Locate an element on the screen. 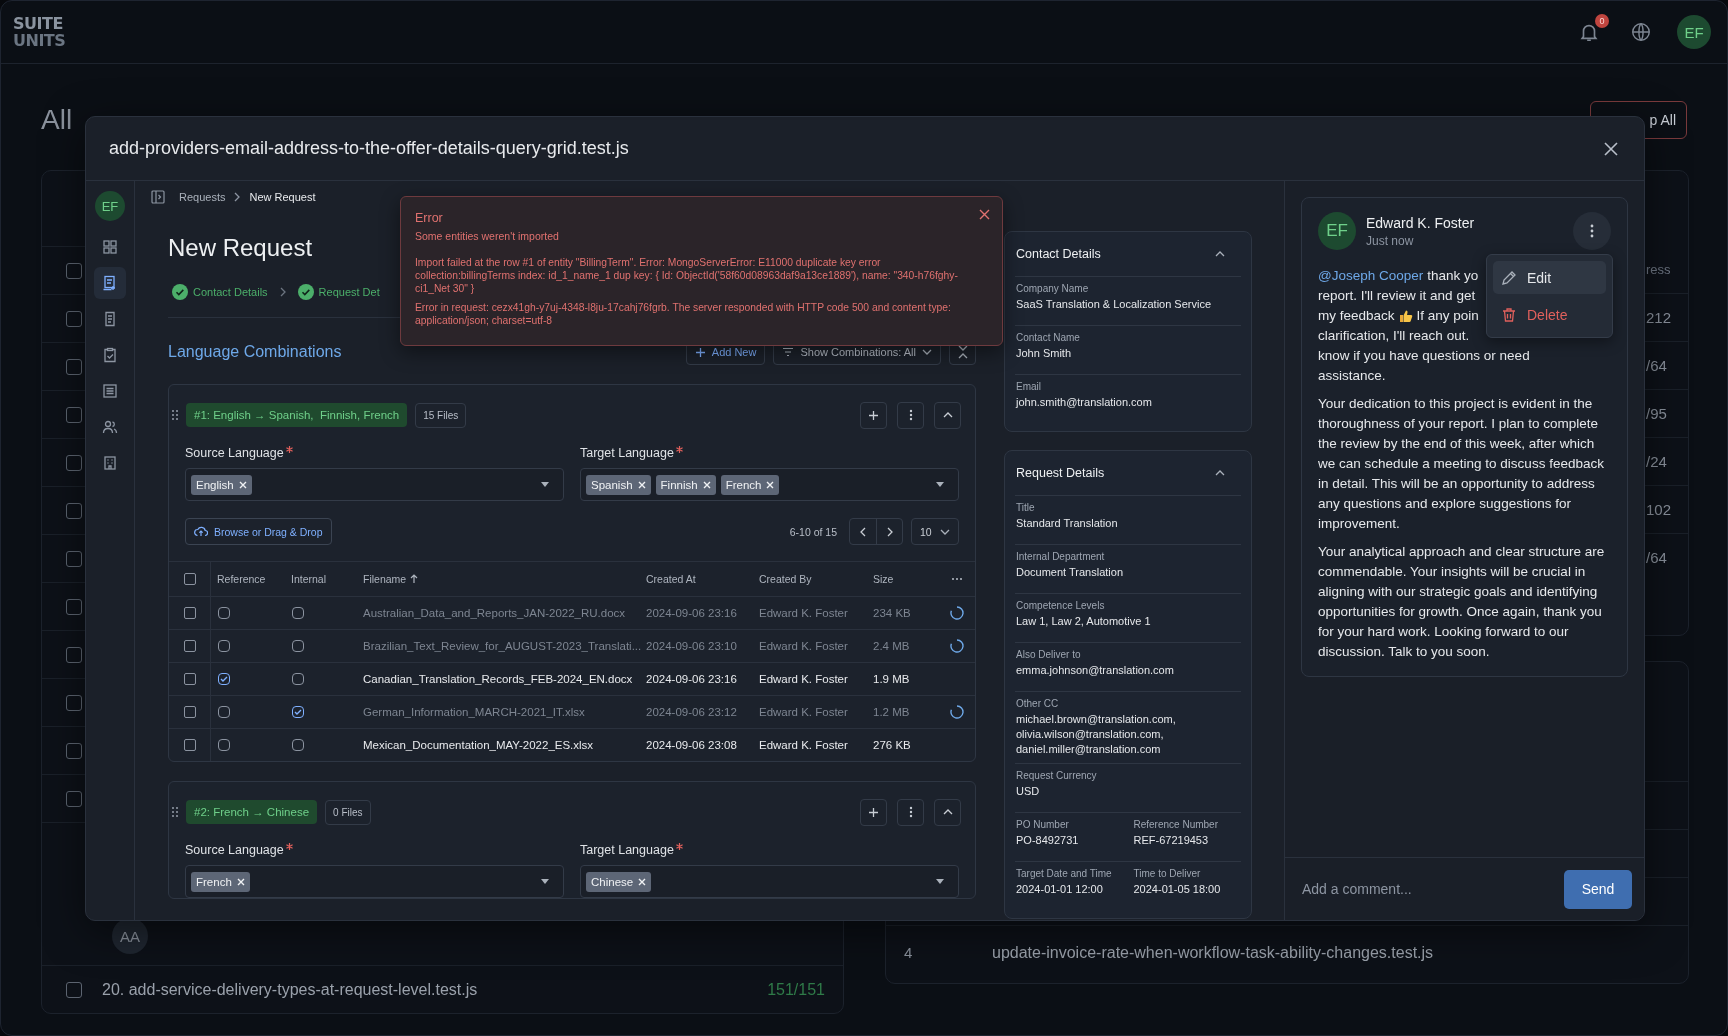 The width and height of the screenshot is (1728, 1036). close-icon is located at coordinates (984, 214).